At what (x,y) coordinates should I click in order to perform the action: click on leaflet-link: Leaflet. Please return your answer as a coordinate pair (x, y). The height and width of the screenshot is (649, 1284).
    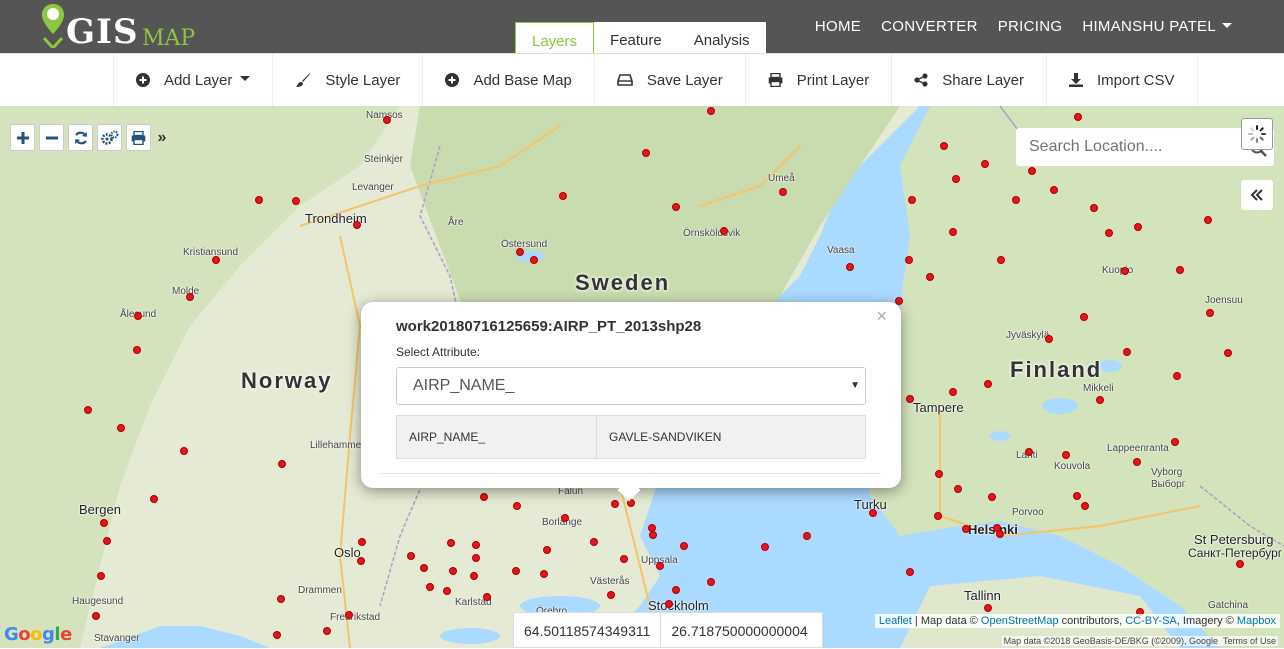
    Looking at the image, I should click on (895, 621).